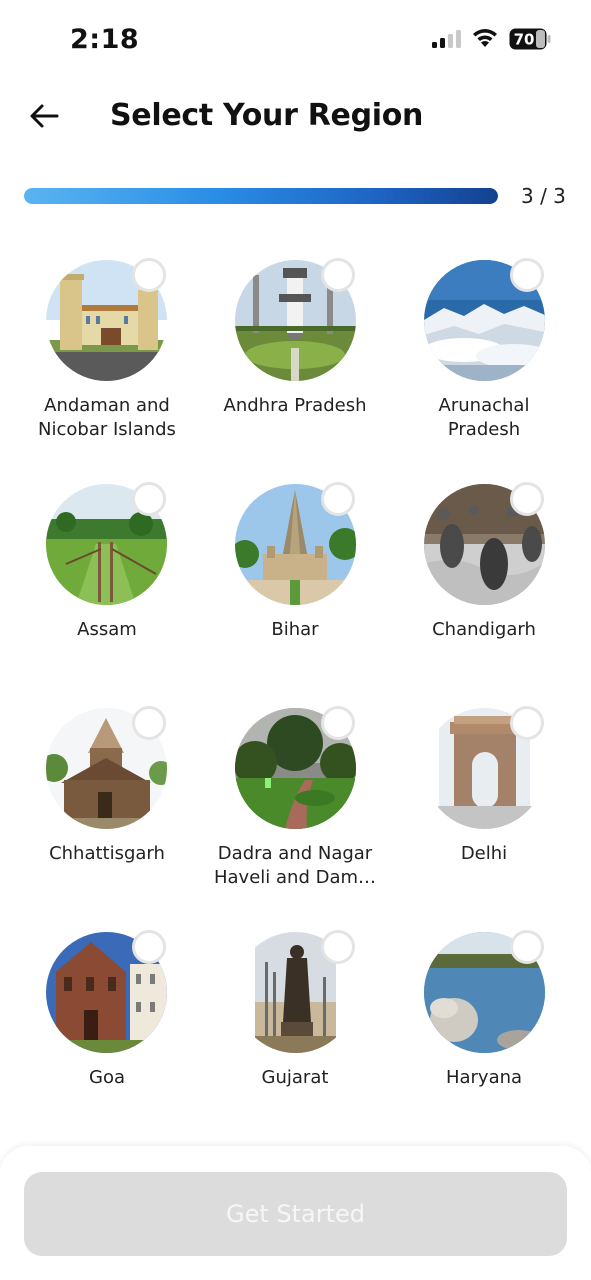 The height and width of the screenshot is (1280, 591). I want to click on progress-fill, so click(261, 196).